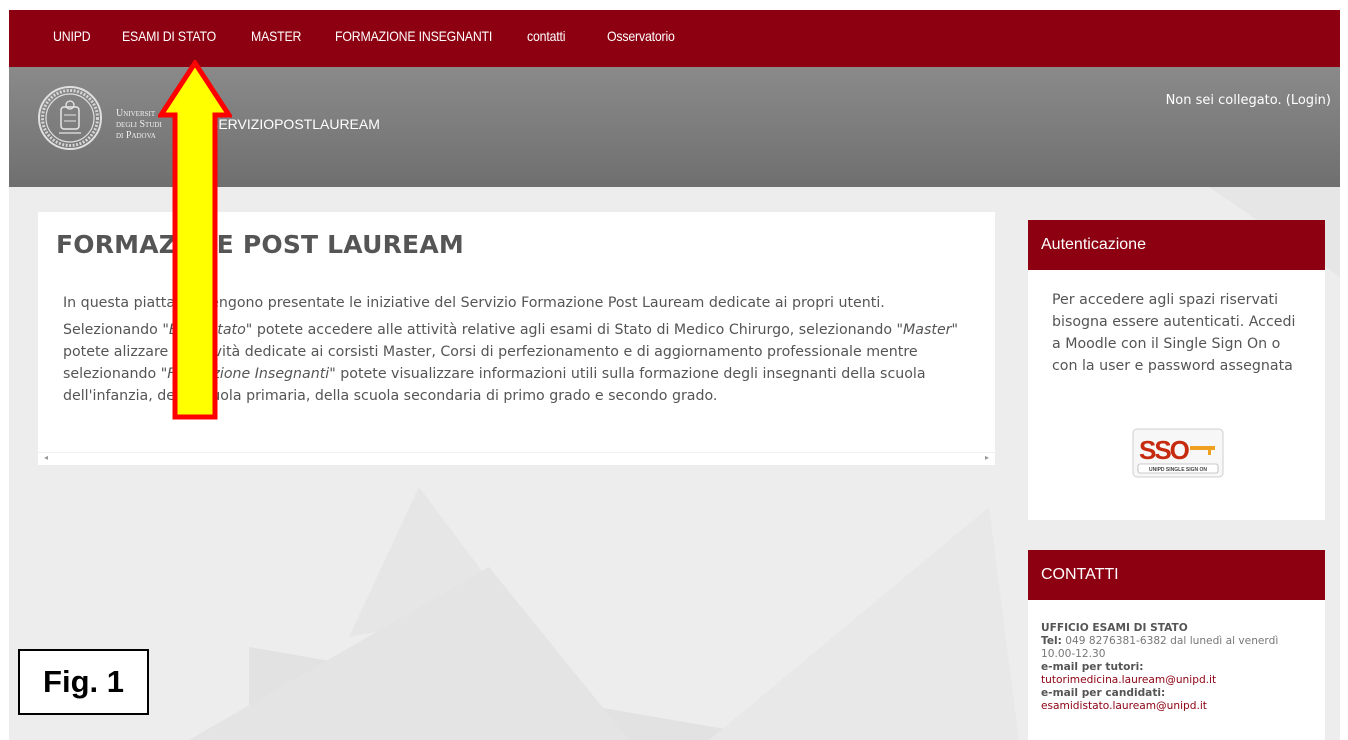 This screenshot has width=1348, height=740. I want to click on horizontal-scrollbar: ◂ ▸, so click(516, 458).